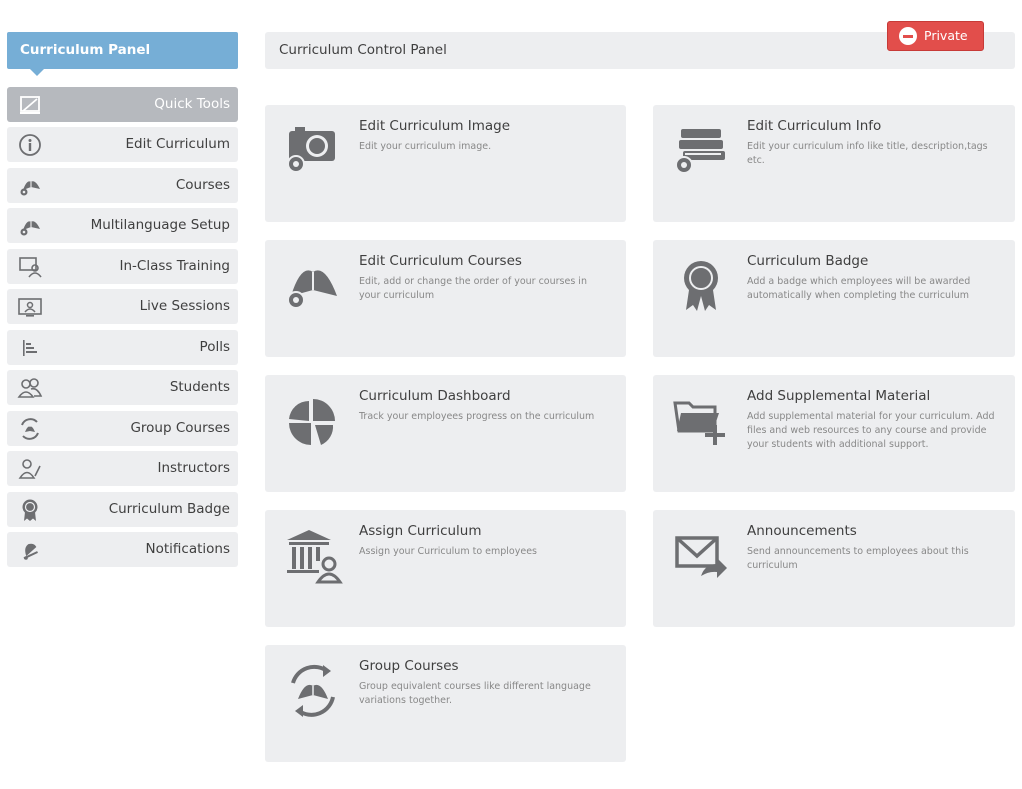 The height and width of the screenshot is (789, 1022). I want to click on card-title: Curriculum Dashboard, so click(435, 396).